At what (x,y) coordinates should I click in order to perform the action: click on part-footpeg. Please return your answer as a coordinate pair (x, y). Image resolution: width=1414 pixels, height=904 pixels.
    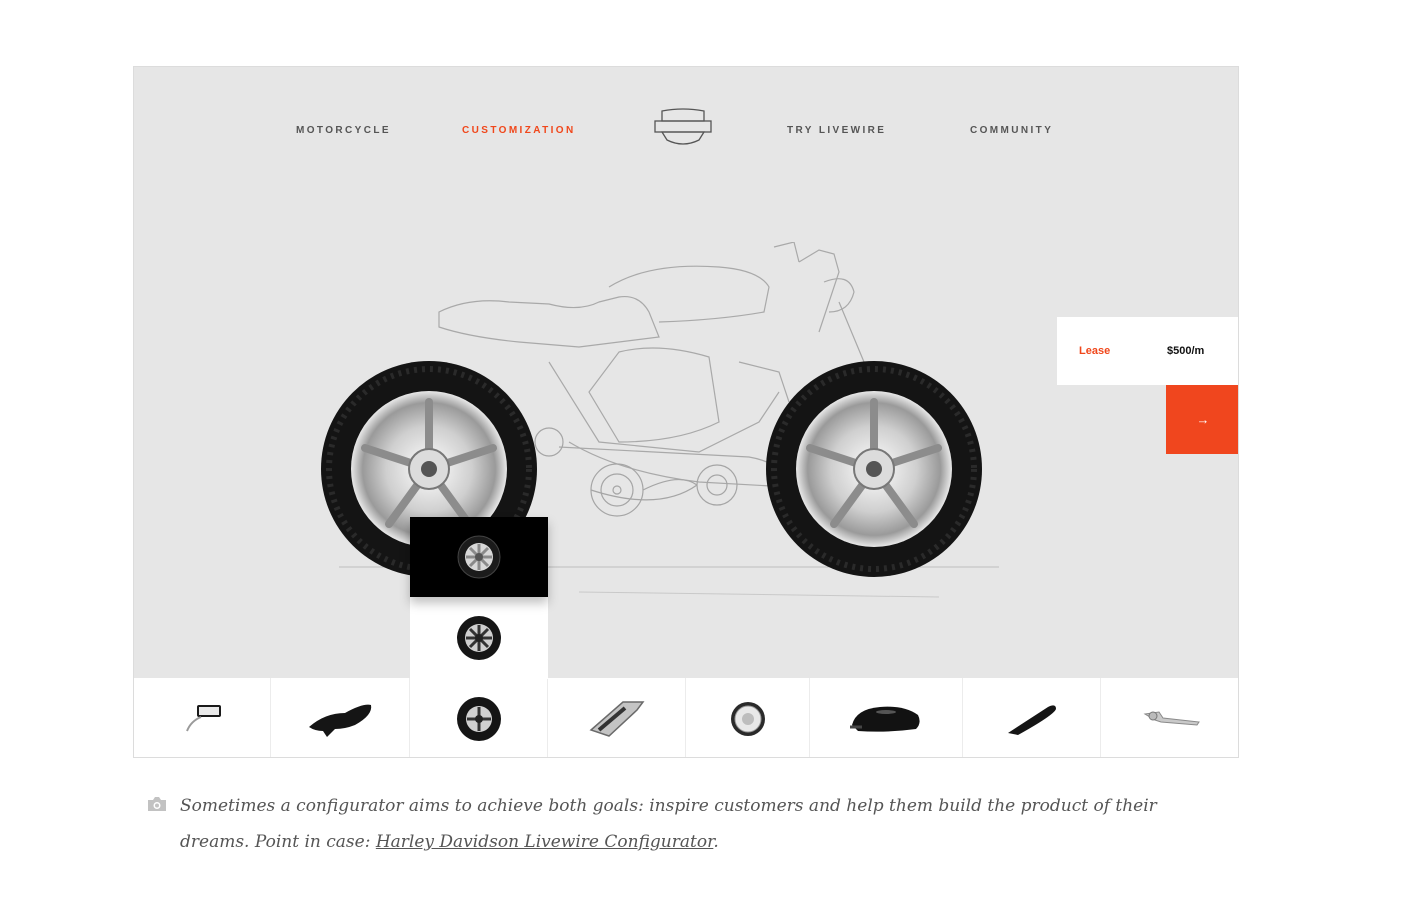
    Looking at the image, I should click on (617, 717).